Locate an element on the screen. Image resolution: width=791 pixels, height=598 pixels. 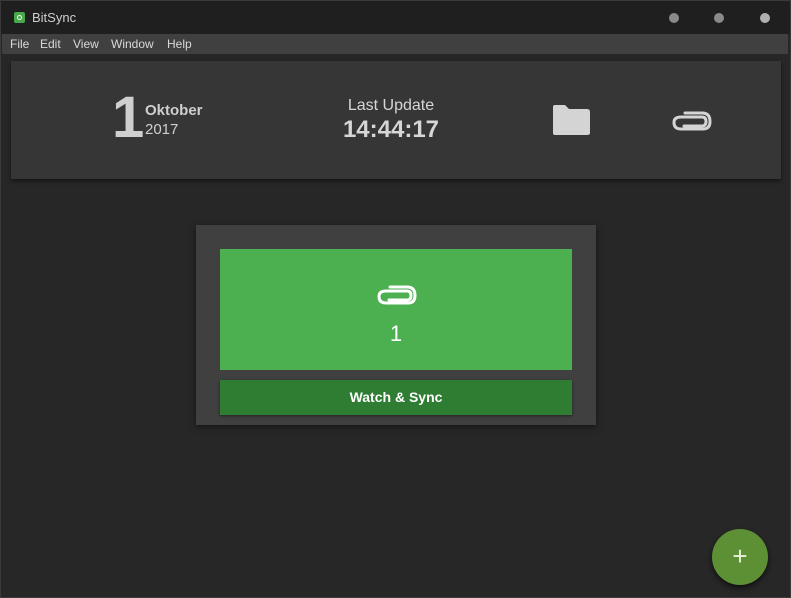
menu-item-view: View is located at coordinates (86, 44).